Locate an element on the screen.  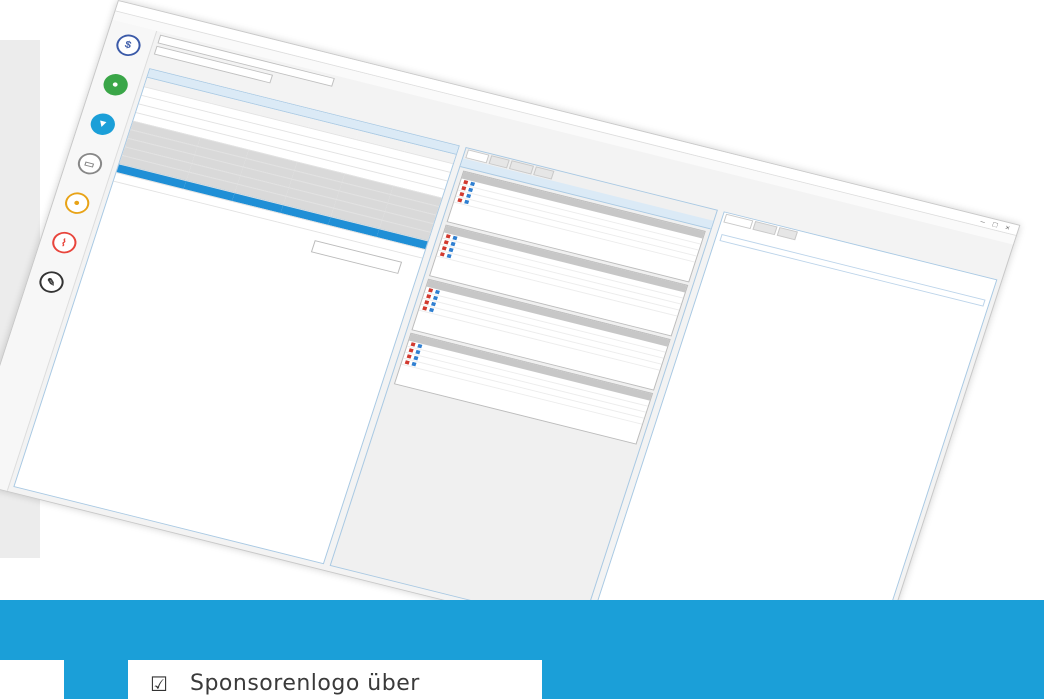
feature-label: Sponsorenlogo über is located at coordinates (305, 683).